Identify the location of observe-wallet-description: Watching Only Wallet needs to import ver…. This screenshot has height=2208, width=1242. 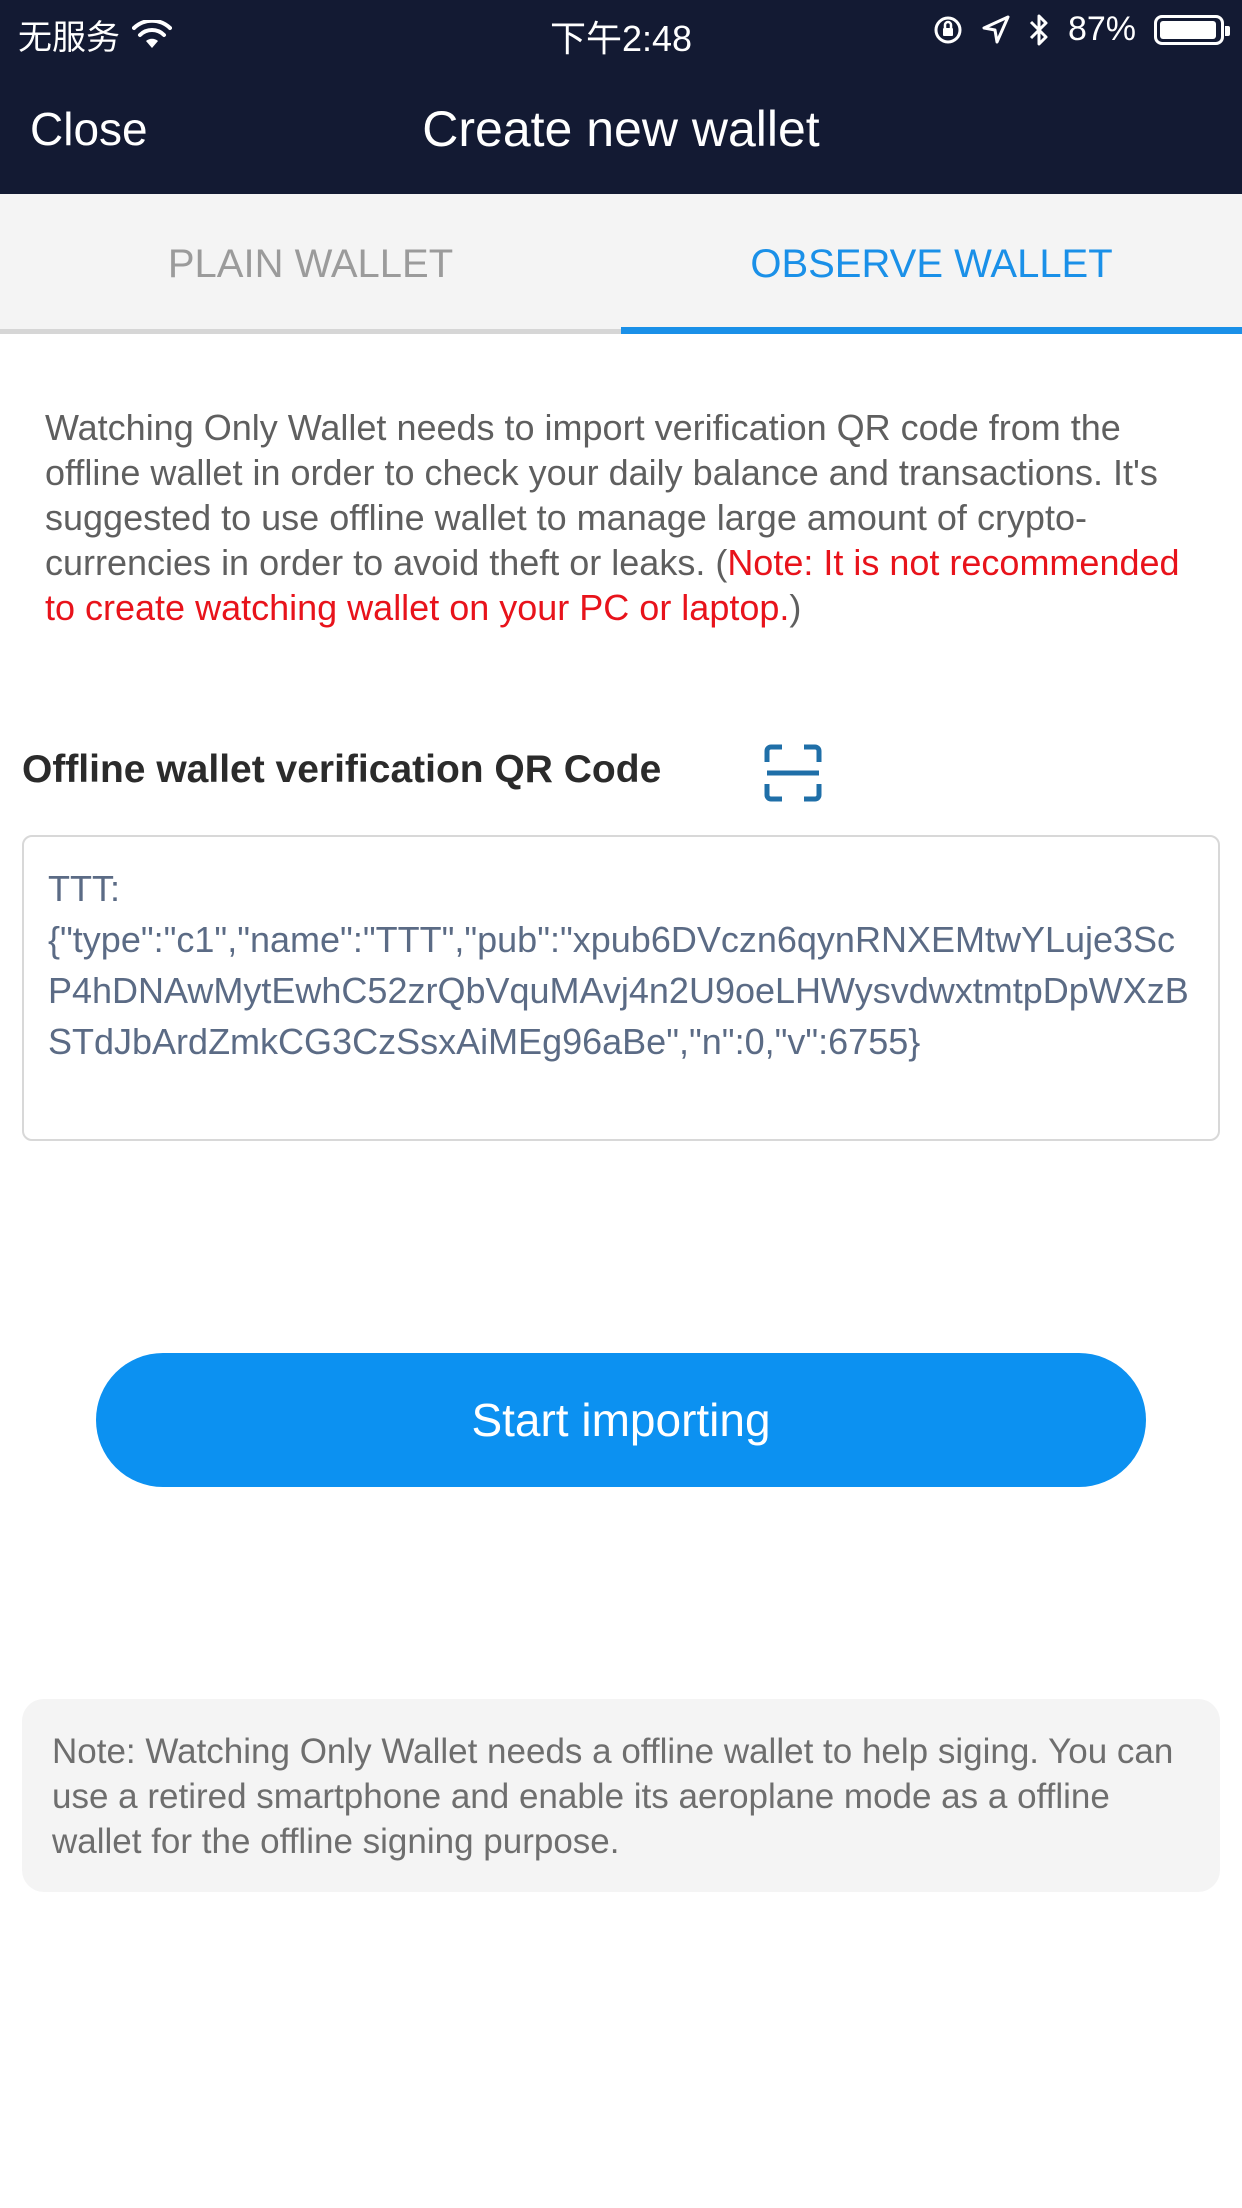
(625, 517).